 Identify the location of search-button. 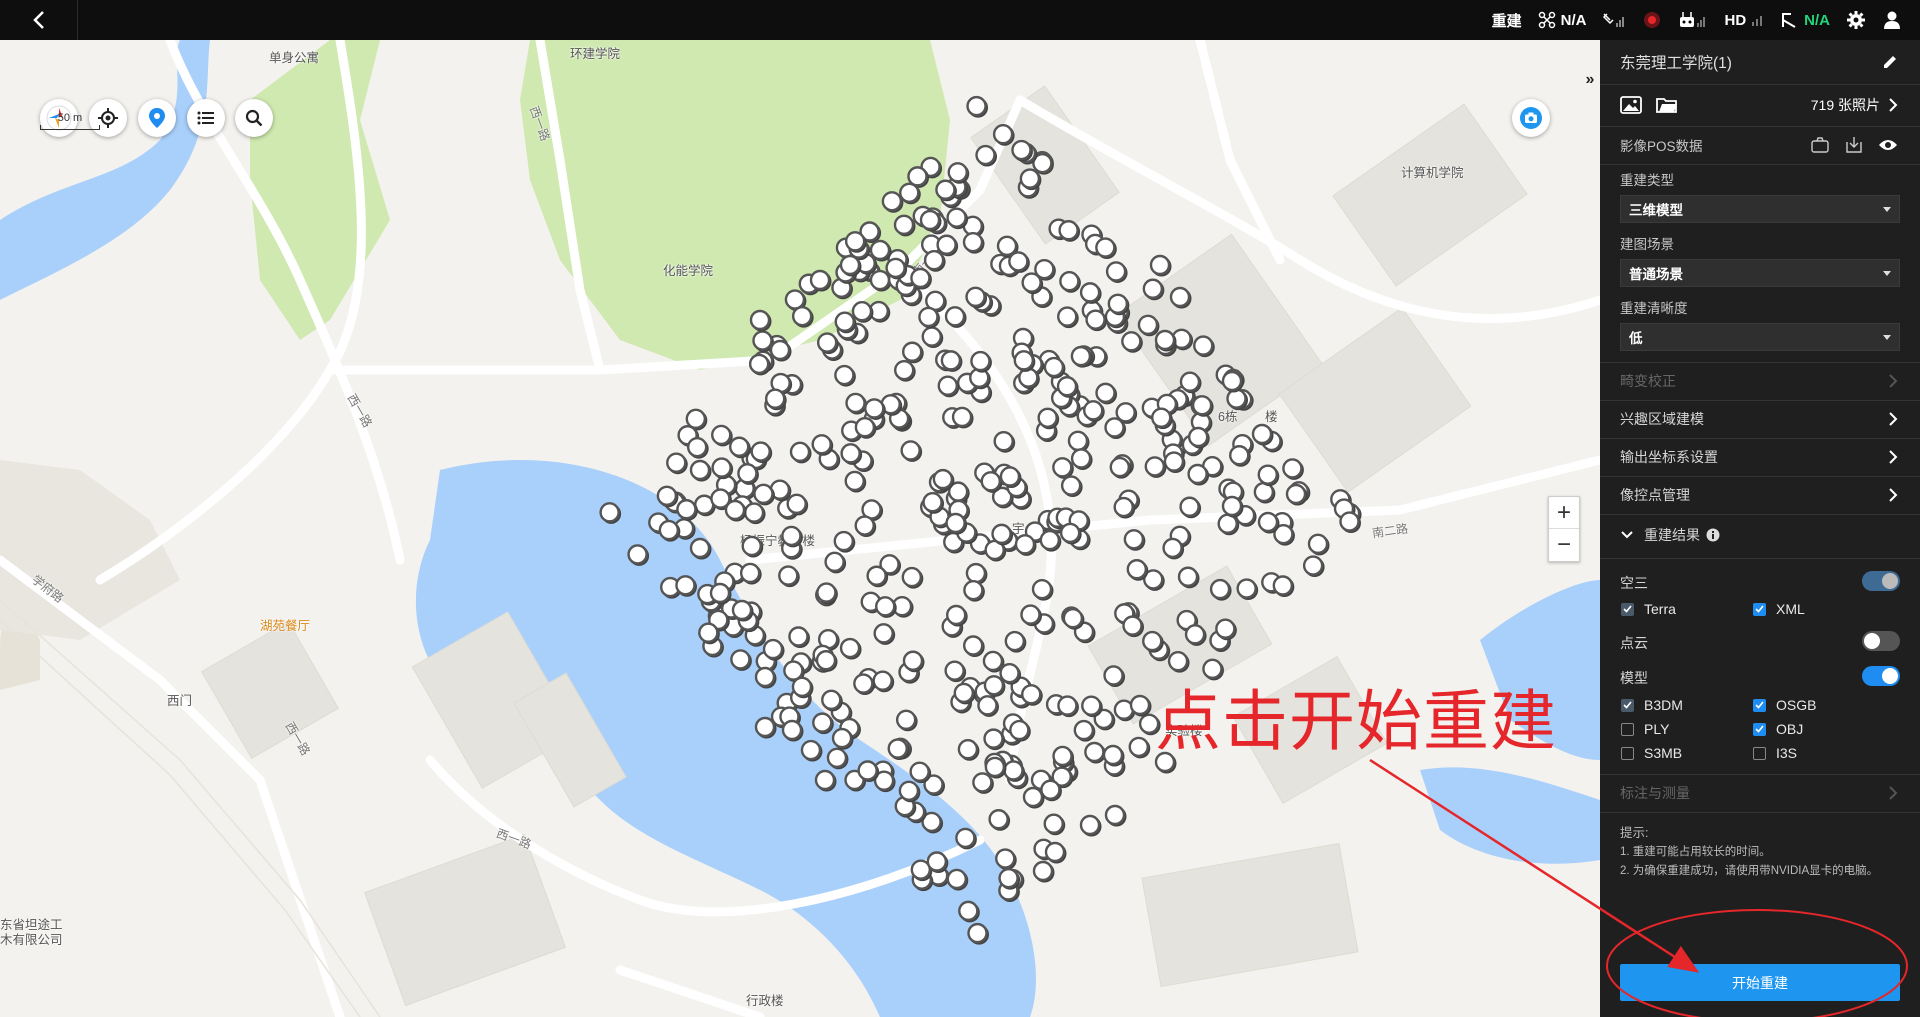
(254, 118).